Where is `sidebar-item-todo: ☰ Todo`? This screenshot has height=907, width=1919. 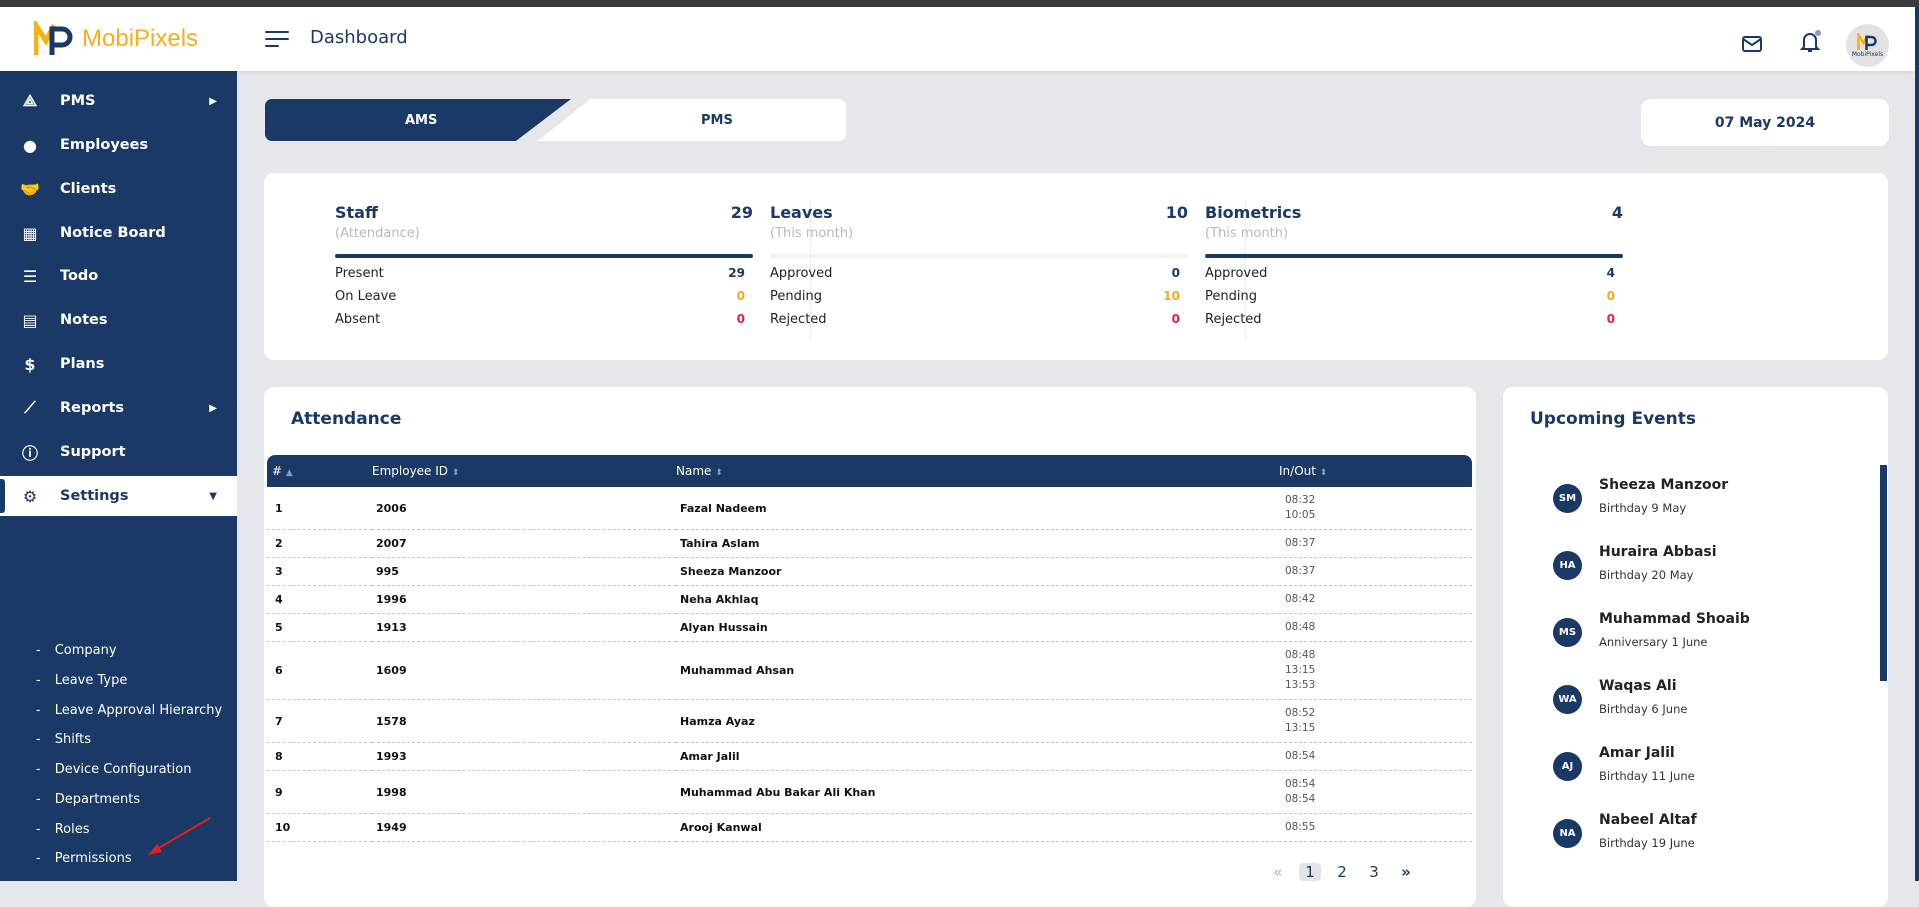 sidebar-item-todo: ☰ Todo is located at coordinates (118, 276).